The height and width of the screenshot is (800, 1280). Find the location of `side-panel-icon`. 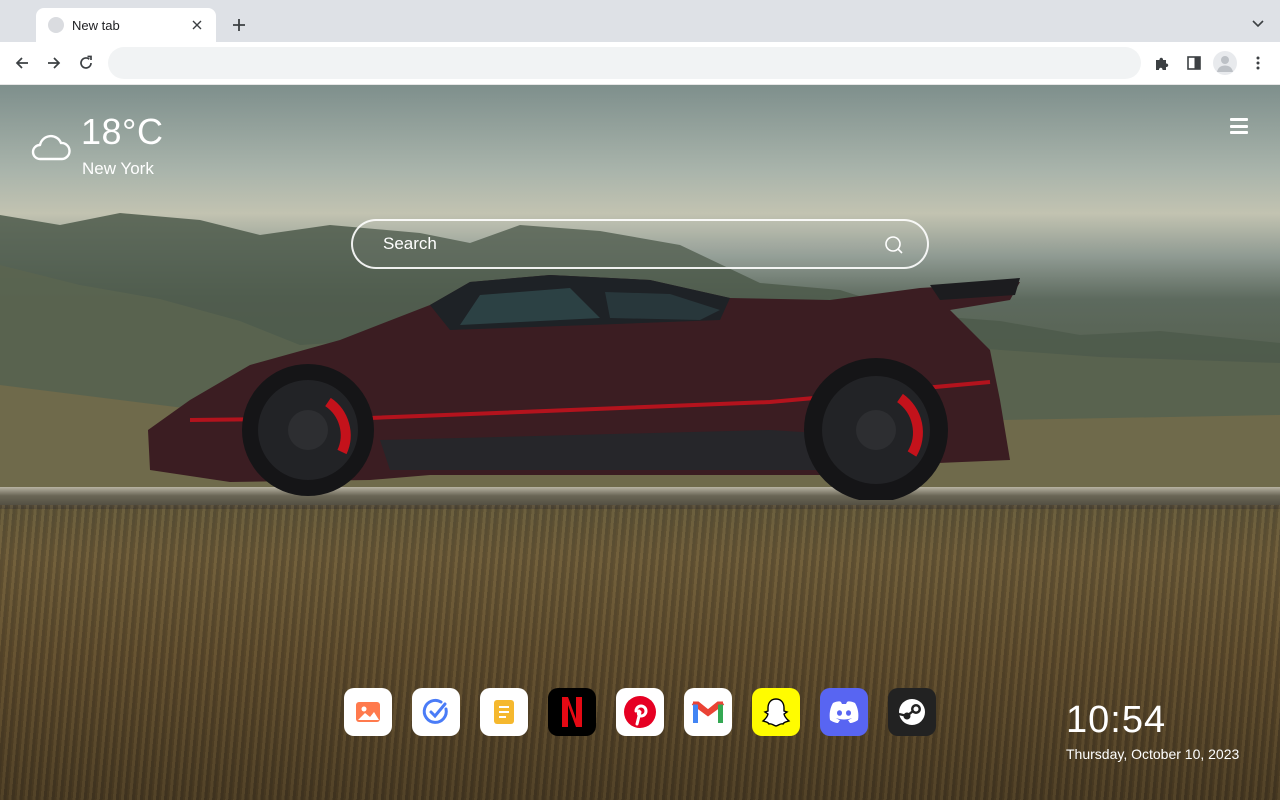

side-panel-icon is located at coordinates (1194, 63).